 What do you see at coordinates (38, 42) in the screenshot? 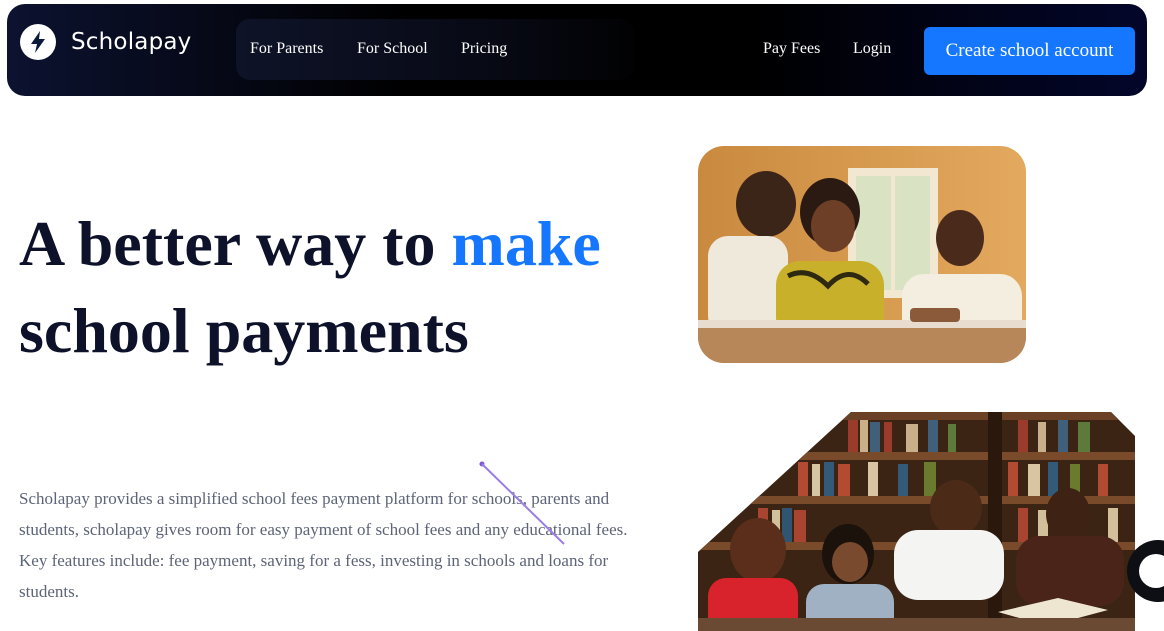
I see `lightning-bolt-icon` at bounding box center [38, 42].